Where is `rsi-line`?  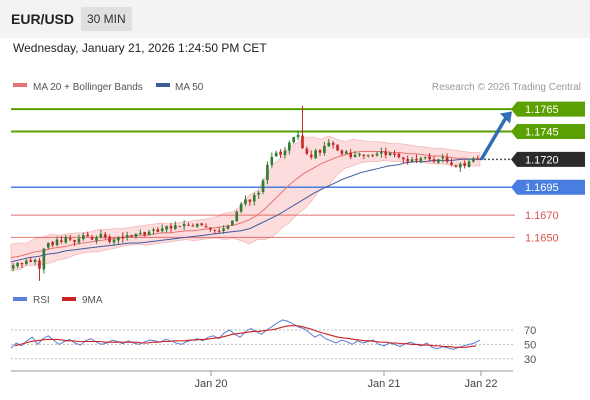 rsi-line is located at coordinates (245, 334).